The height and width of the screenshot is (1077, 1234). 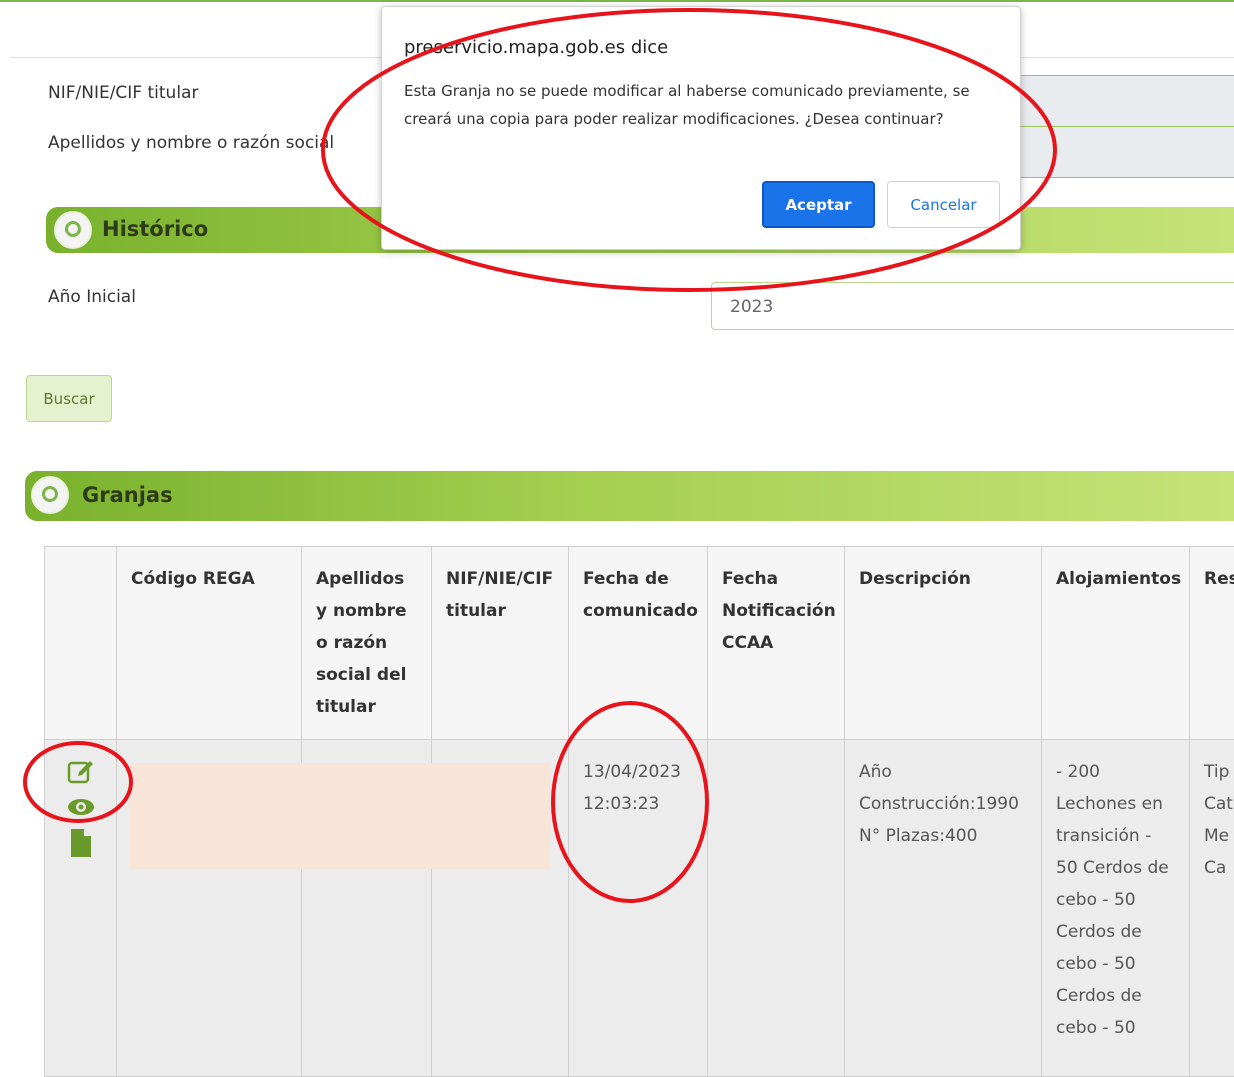 What do you see at coordinates (943, 204) in the screenshot?
I see `cancel-button: Cancelar` at bounding box center [943, 204].